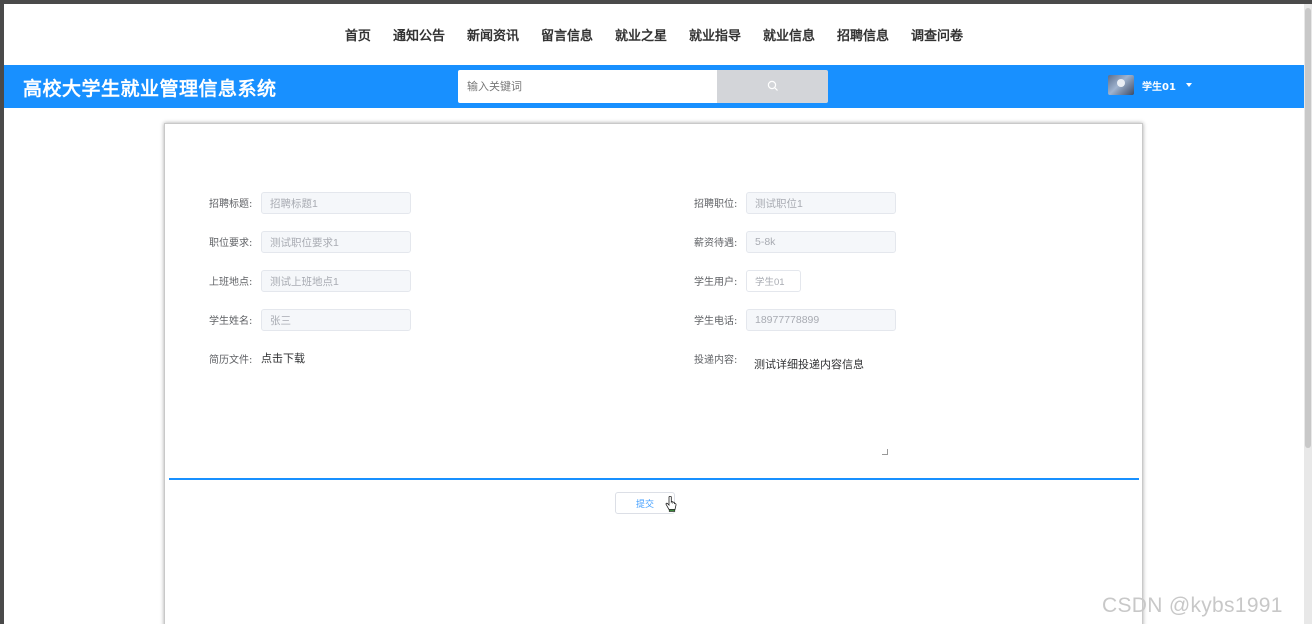 Image resolution: width=1312 pixels, height=624 pixels. What do you see at coordinates (789, 34) in the screenshot?
I see `nav-item-employment-info: 就业信息` at bounding box center [789, 34].